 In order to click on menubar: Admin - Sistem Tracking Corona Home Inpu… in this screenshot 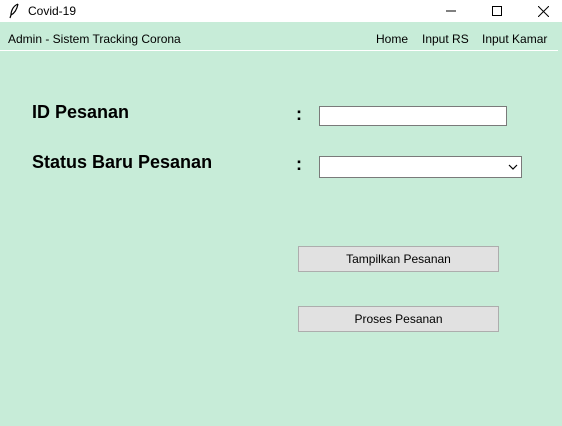, I will do `click(279, 38)`.